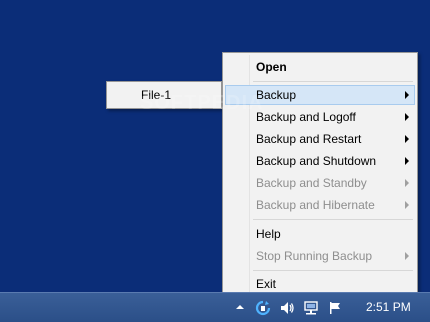 This screenshot has width=430, height=322. Describe the element at coordinates (215, 307) in the screenshot. I see `taskbar: 2:51 PM` at that location.